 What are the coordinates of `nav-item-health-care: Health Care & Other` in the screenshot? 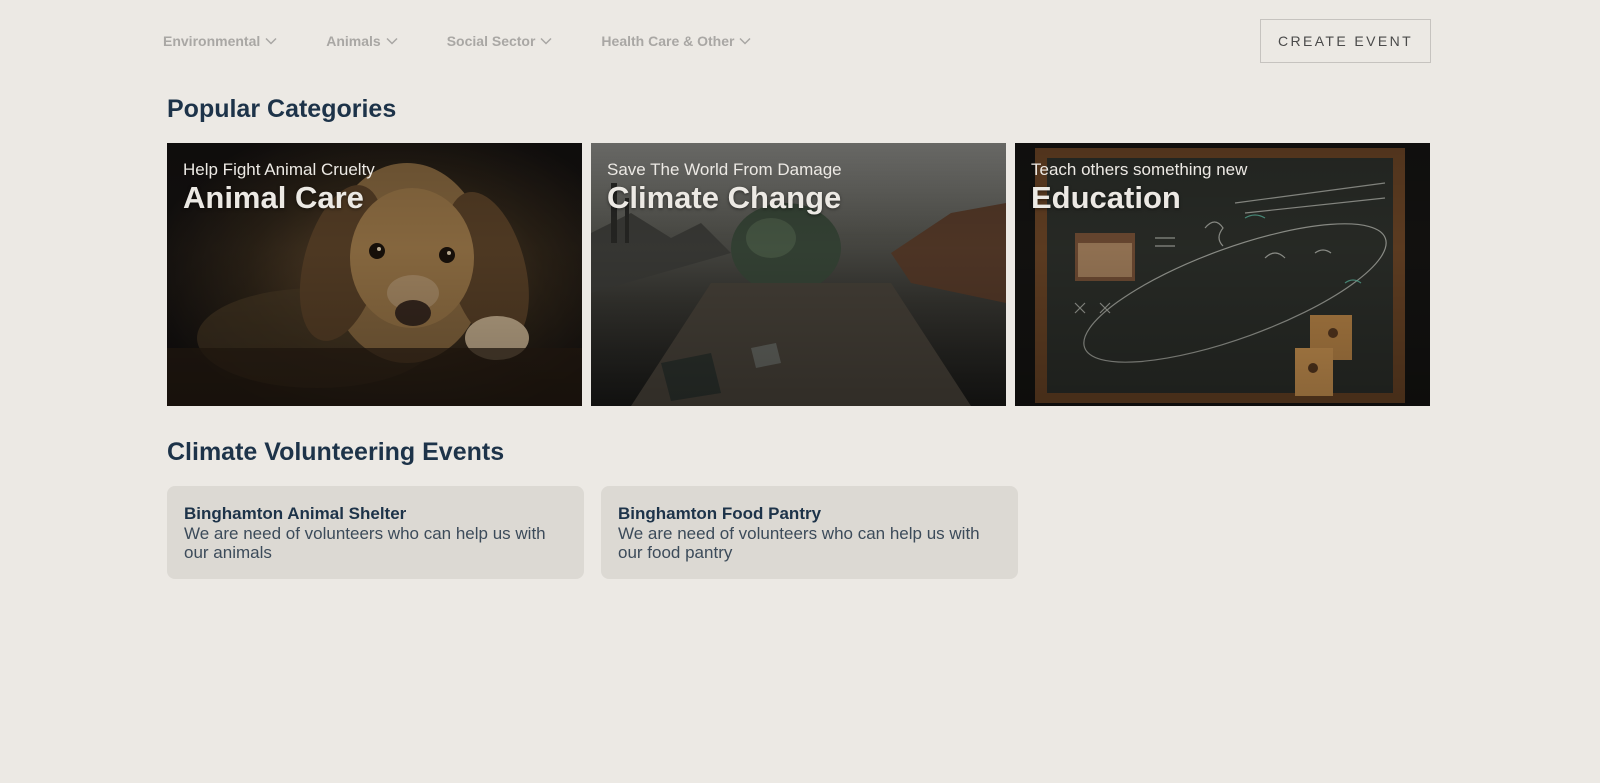 It's located at (676, 41).